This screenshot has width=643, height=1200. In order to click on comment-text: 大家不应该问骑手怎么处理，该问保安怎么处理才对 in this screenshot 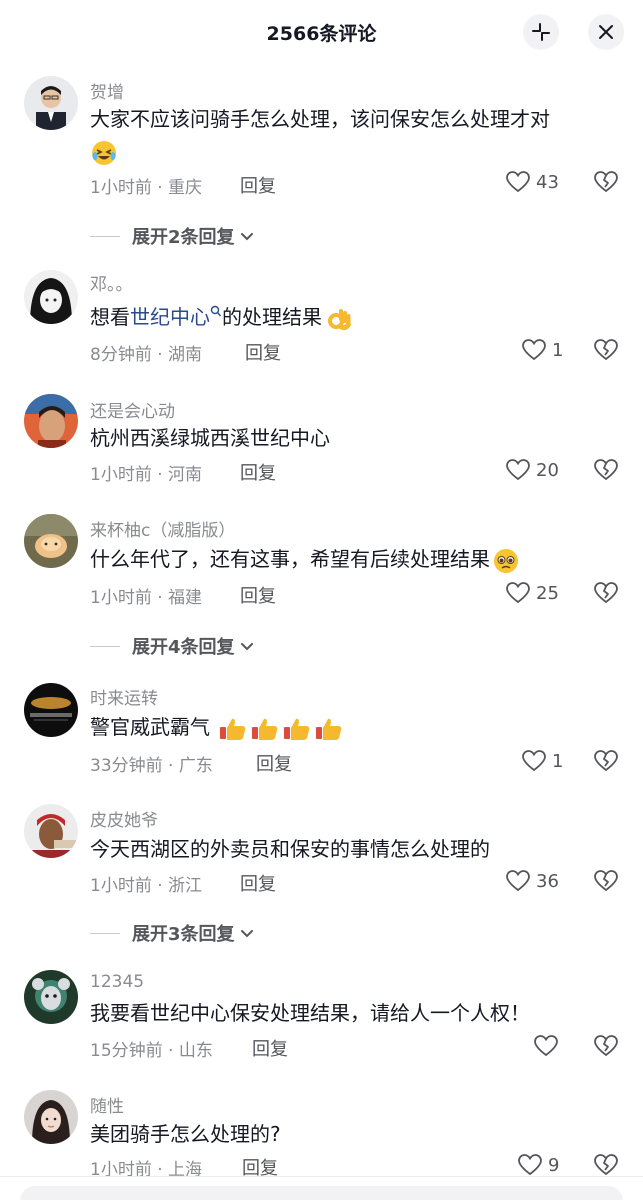, I will do `click(355, 135)`.